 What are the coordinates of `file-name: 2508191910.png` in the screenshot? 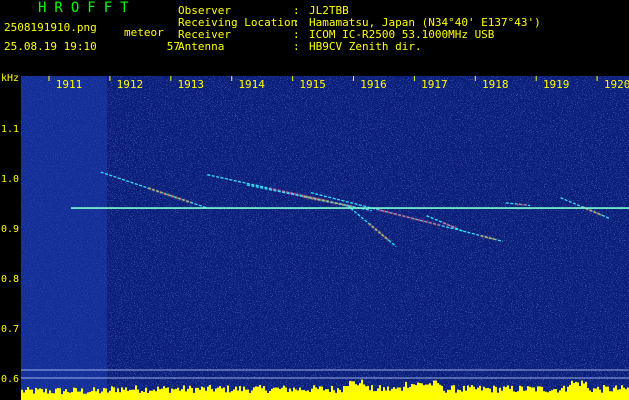 It's located at (50, 27).